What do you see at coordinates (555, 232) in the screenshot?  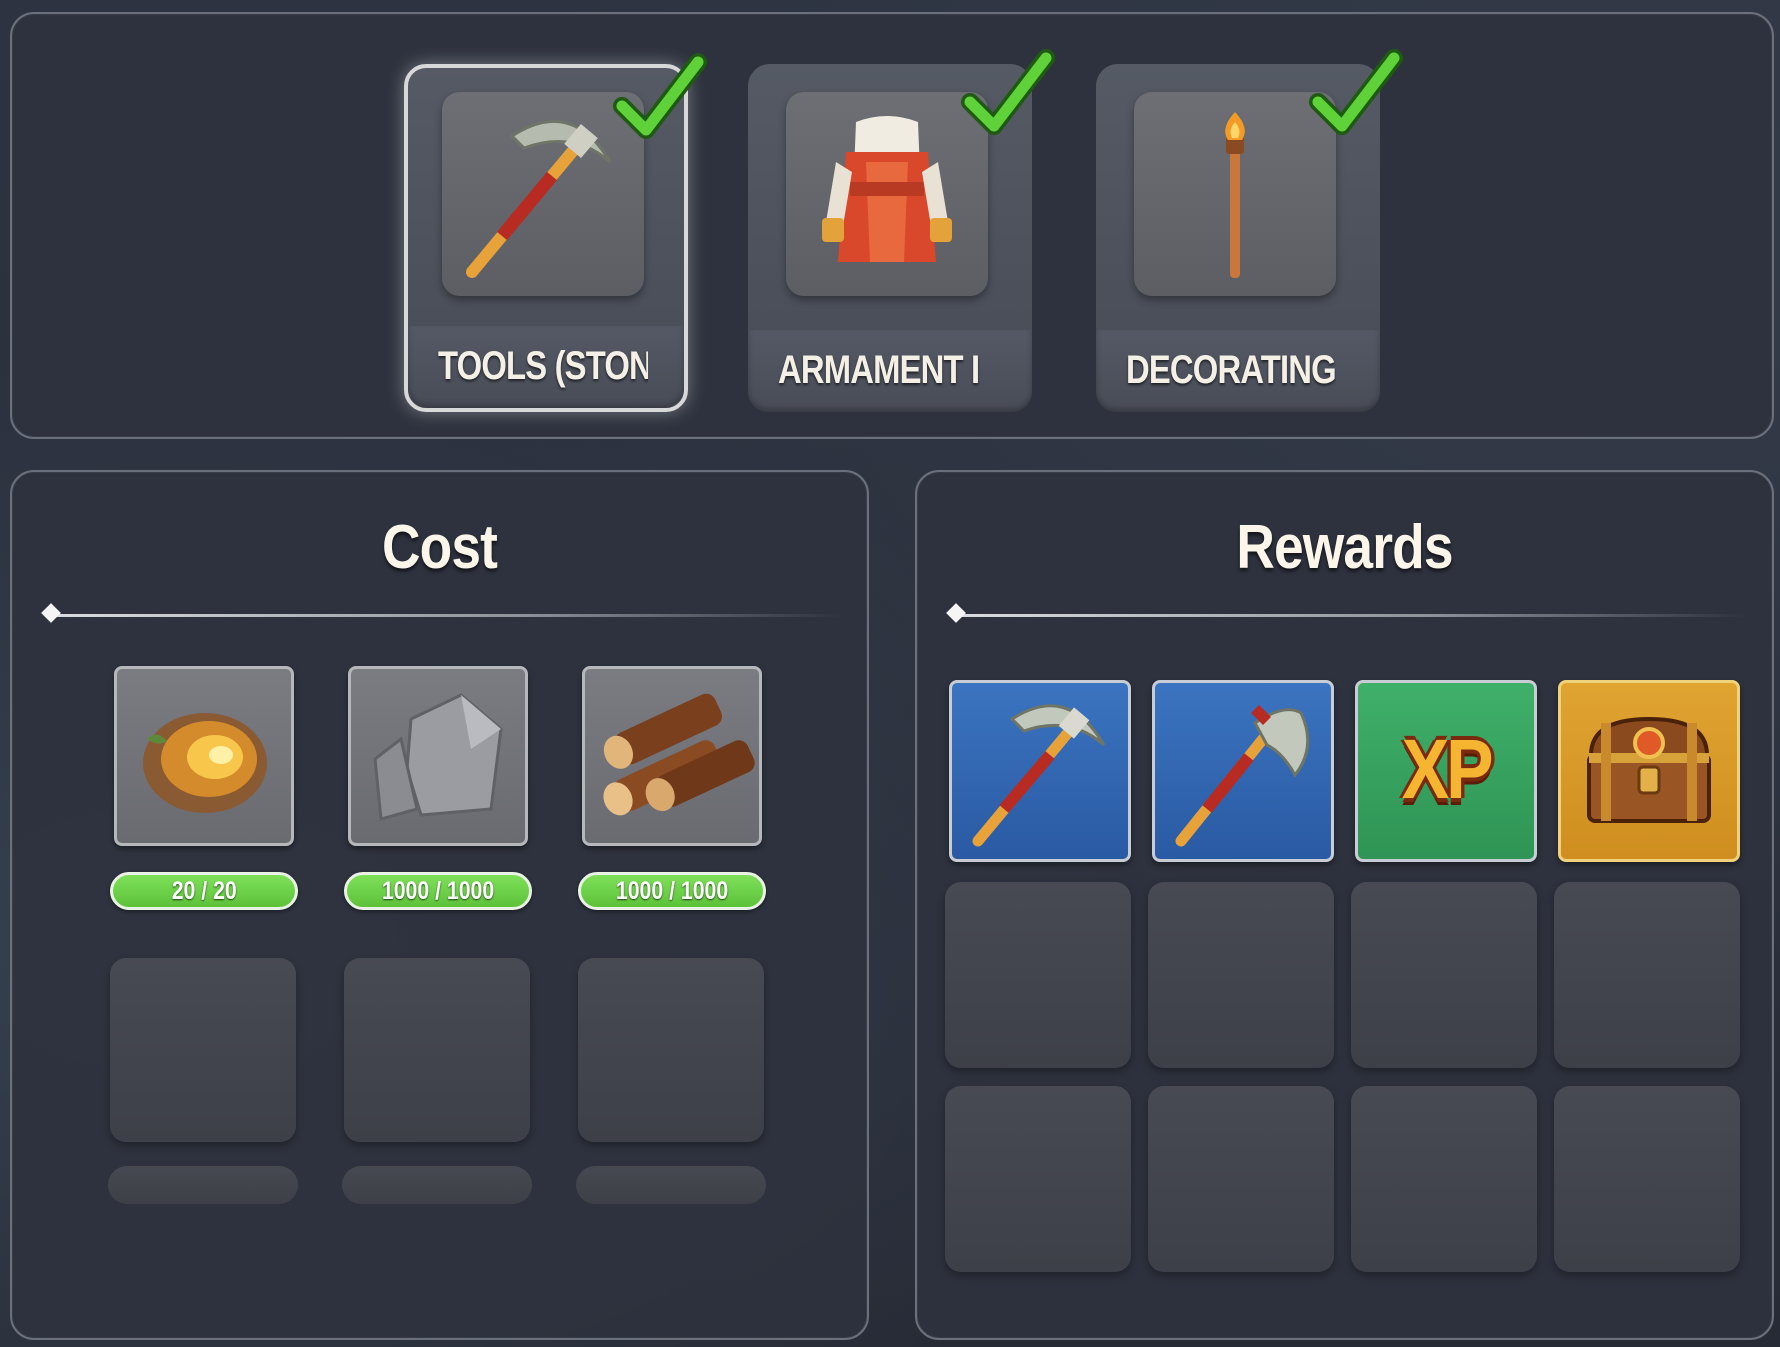 I see `recipe-tab-tools-stone: TOOLS (STONE)` at bounding box center [555, 232].